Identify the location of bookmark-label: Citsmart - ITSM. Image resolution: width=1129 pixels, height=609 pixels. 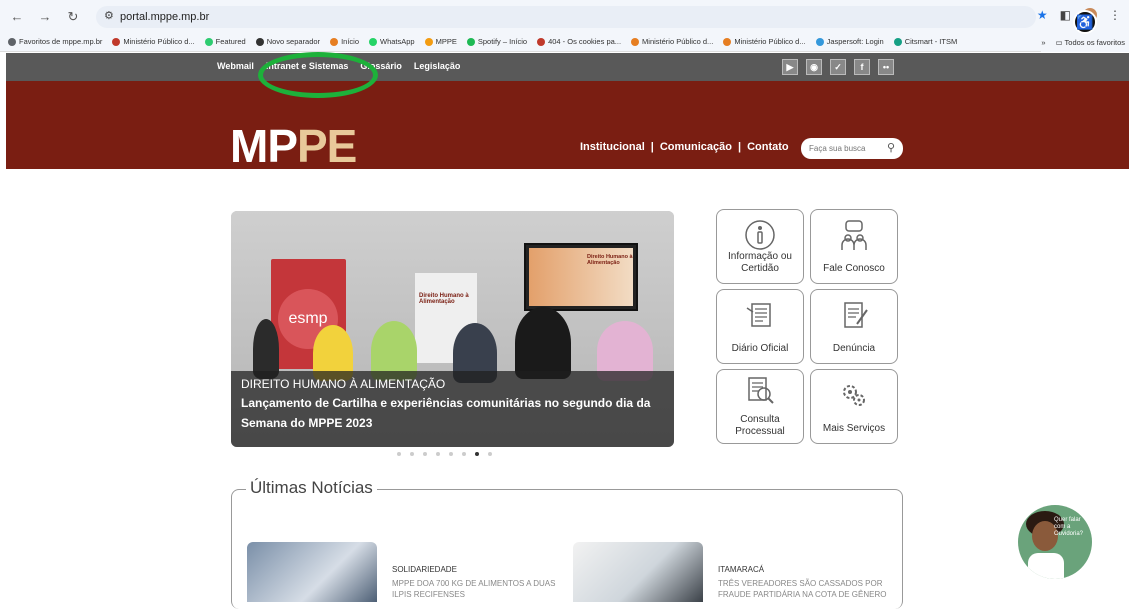
(931, 41).